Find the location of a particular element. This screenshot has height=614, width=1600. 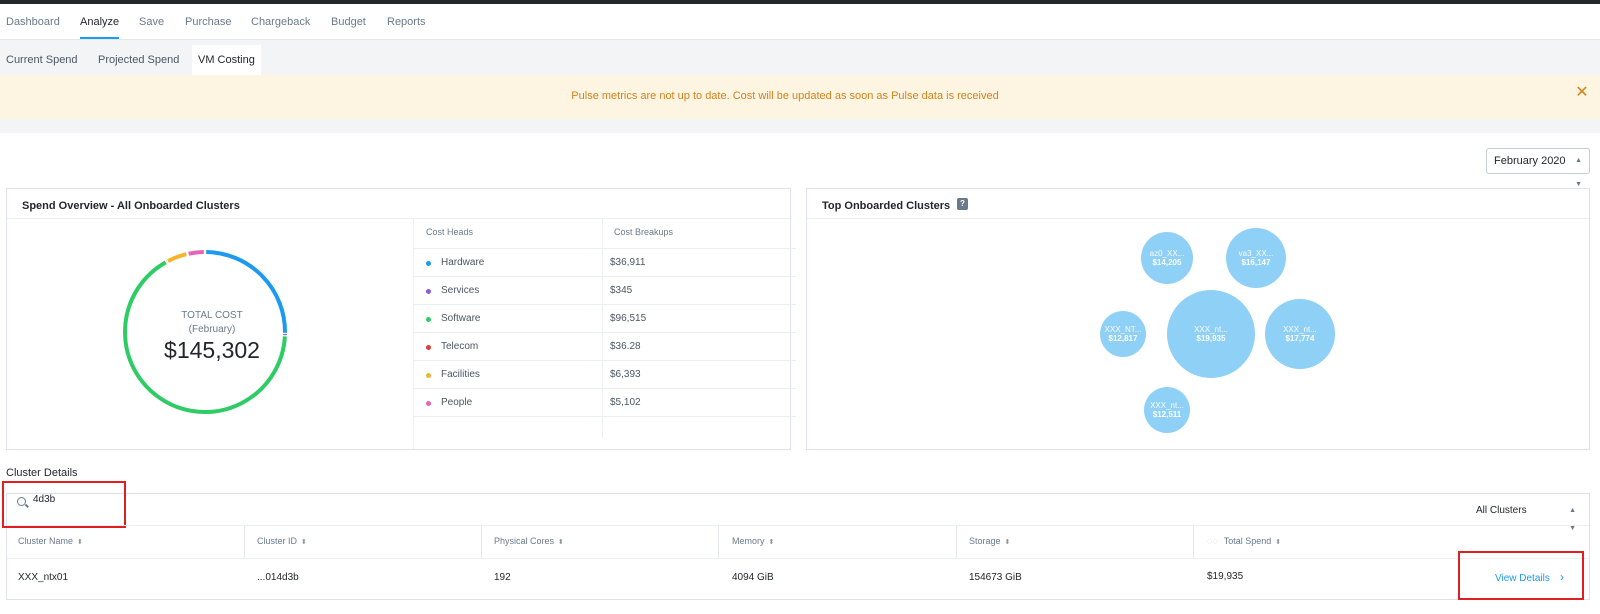

cost-breakup-value: $5,102 is located at coordinates (625, 402).